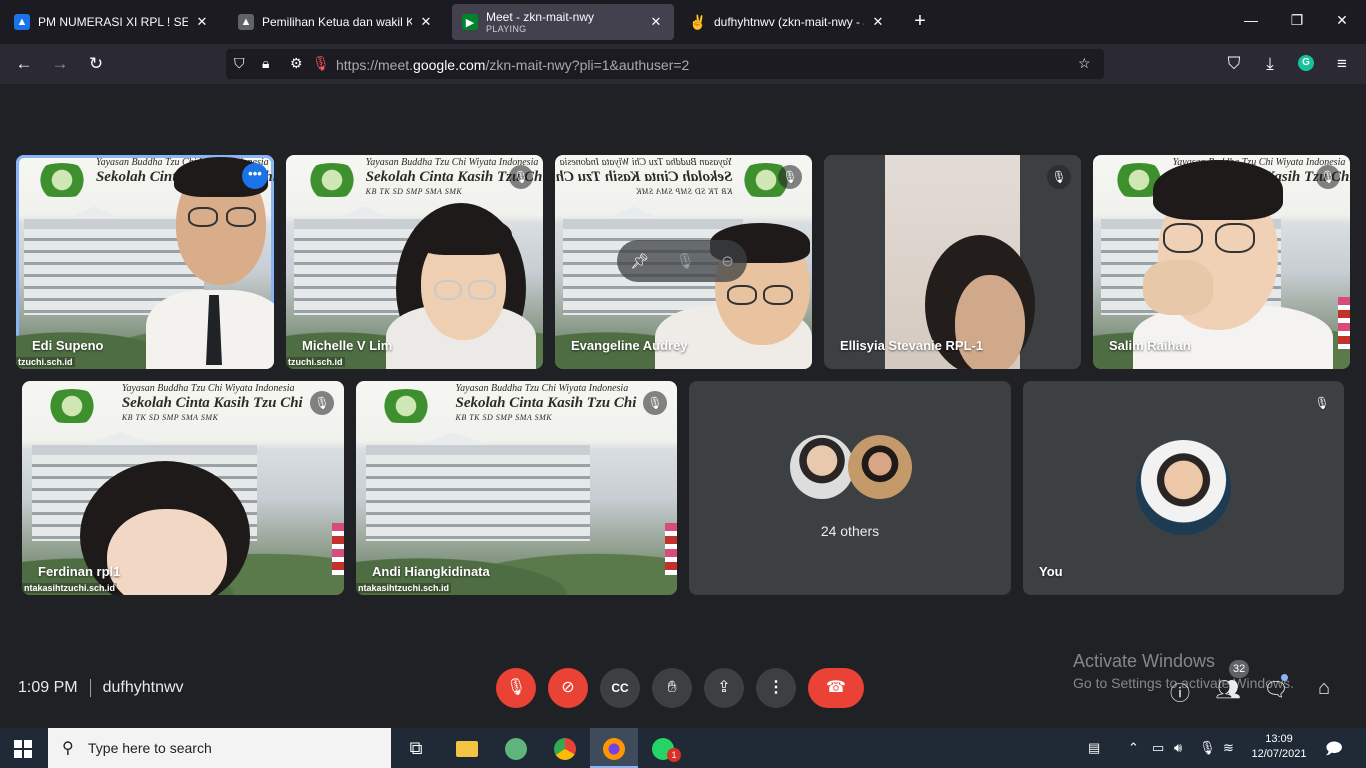  Describe the element at coordinates (516, 688) in the screenshot. I see `microphone-off-button: 🎙︎` at that location.